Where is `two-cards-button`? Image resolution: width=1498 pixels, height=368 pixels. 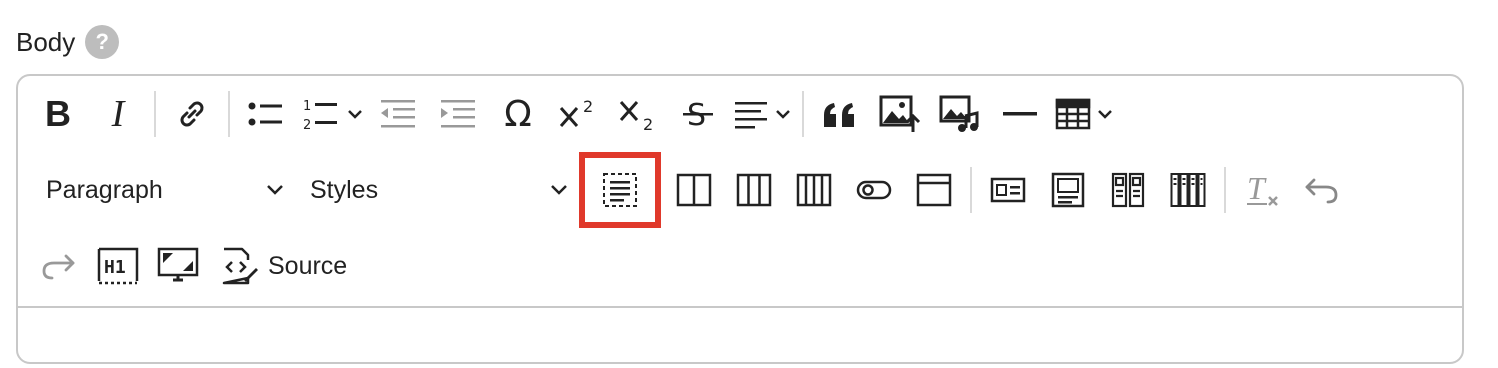 two-cards-button is located at coordinates (1128, 190).